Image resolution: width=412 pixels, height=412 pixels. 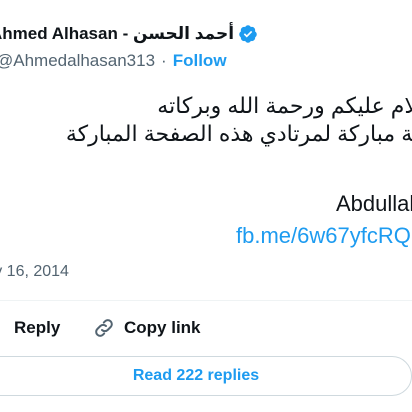 I want to click on divider-top, so click(x=206, y=300).